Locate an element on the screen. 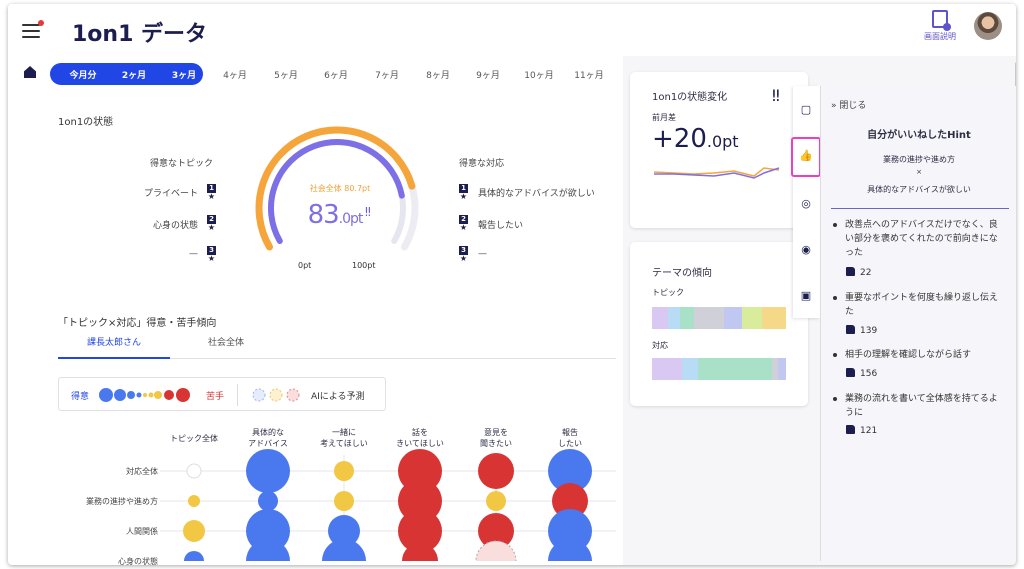 This screenshot has height=569, width=1024. like-count: 139 is located at coordinates (861, 330).